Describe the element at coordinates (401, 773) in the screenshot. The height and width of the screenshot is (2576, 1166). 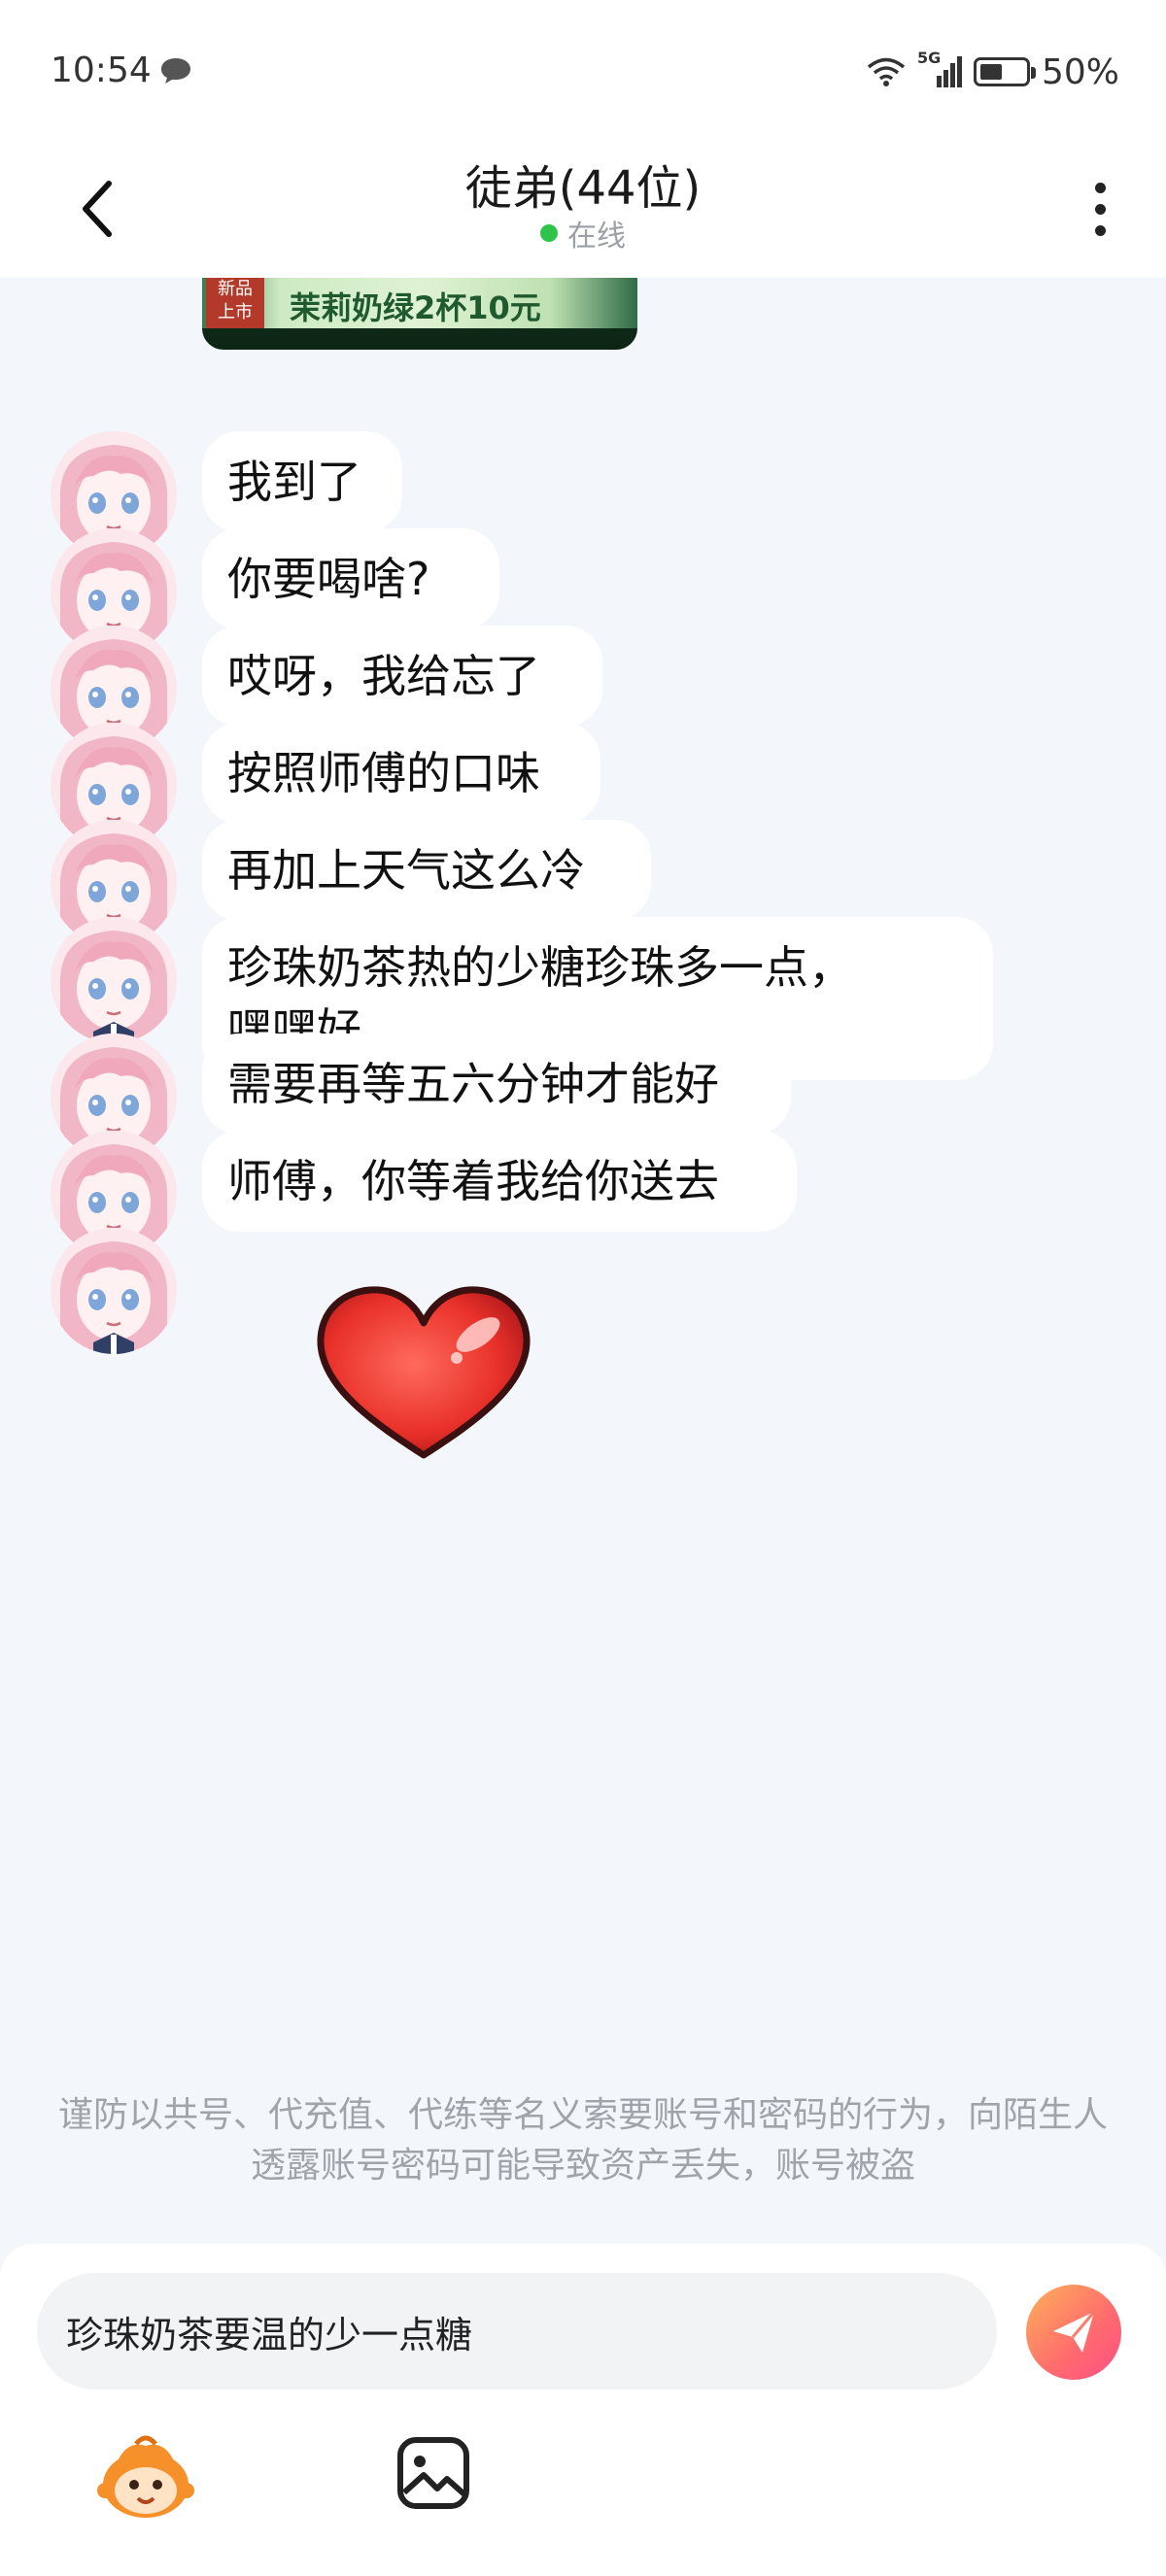
I see `message-bubble: 按照师傅的口味` at that location.